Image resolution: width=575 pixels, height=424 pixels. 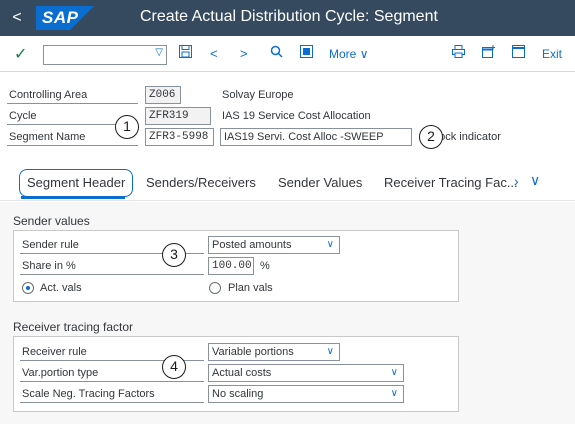 I want to click on controlling-area-label: Controlling Area, so click(x=72, y=95).